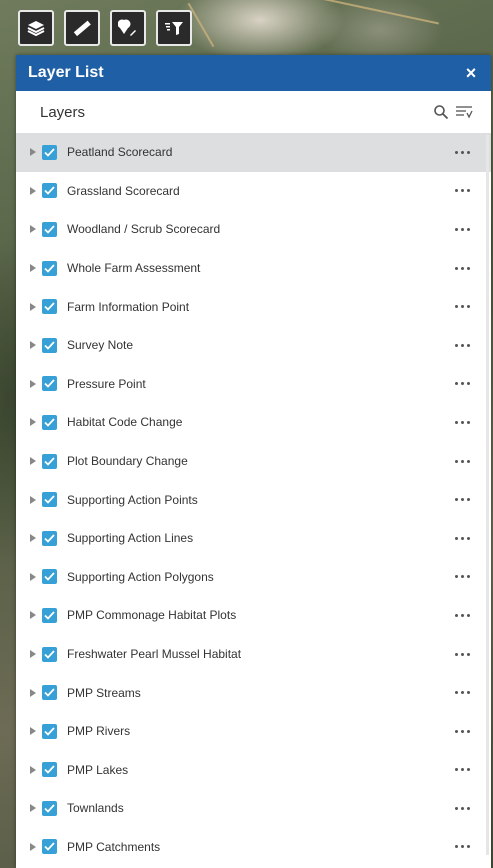  I want to click on panel-title: Layer List, so click(66, 72).